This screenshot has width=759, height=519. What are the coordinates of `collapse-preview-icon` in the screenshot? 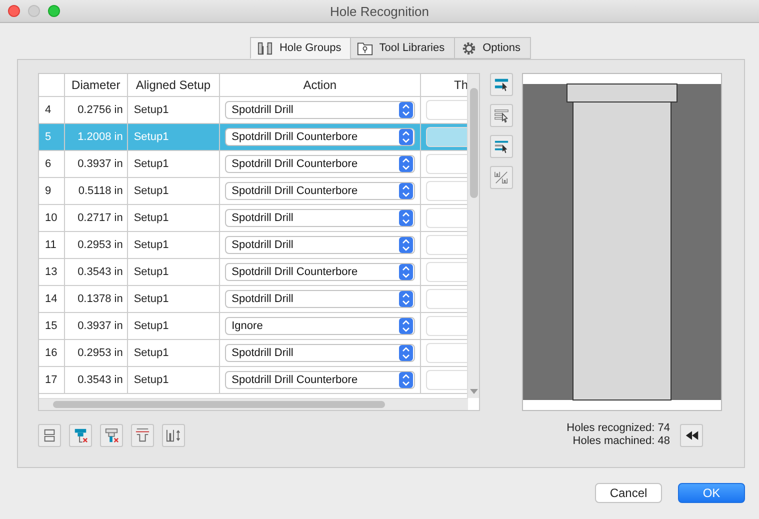 It's located at (691, 435).